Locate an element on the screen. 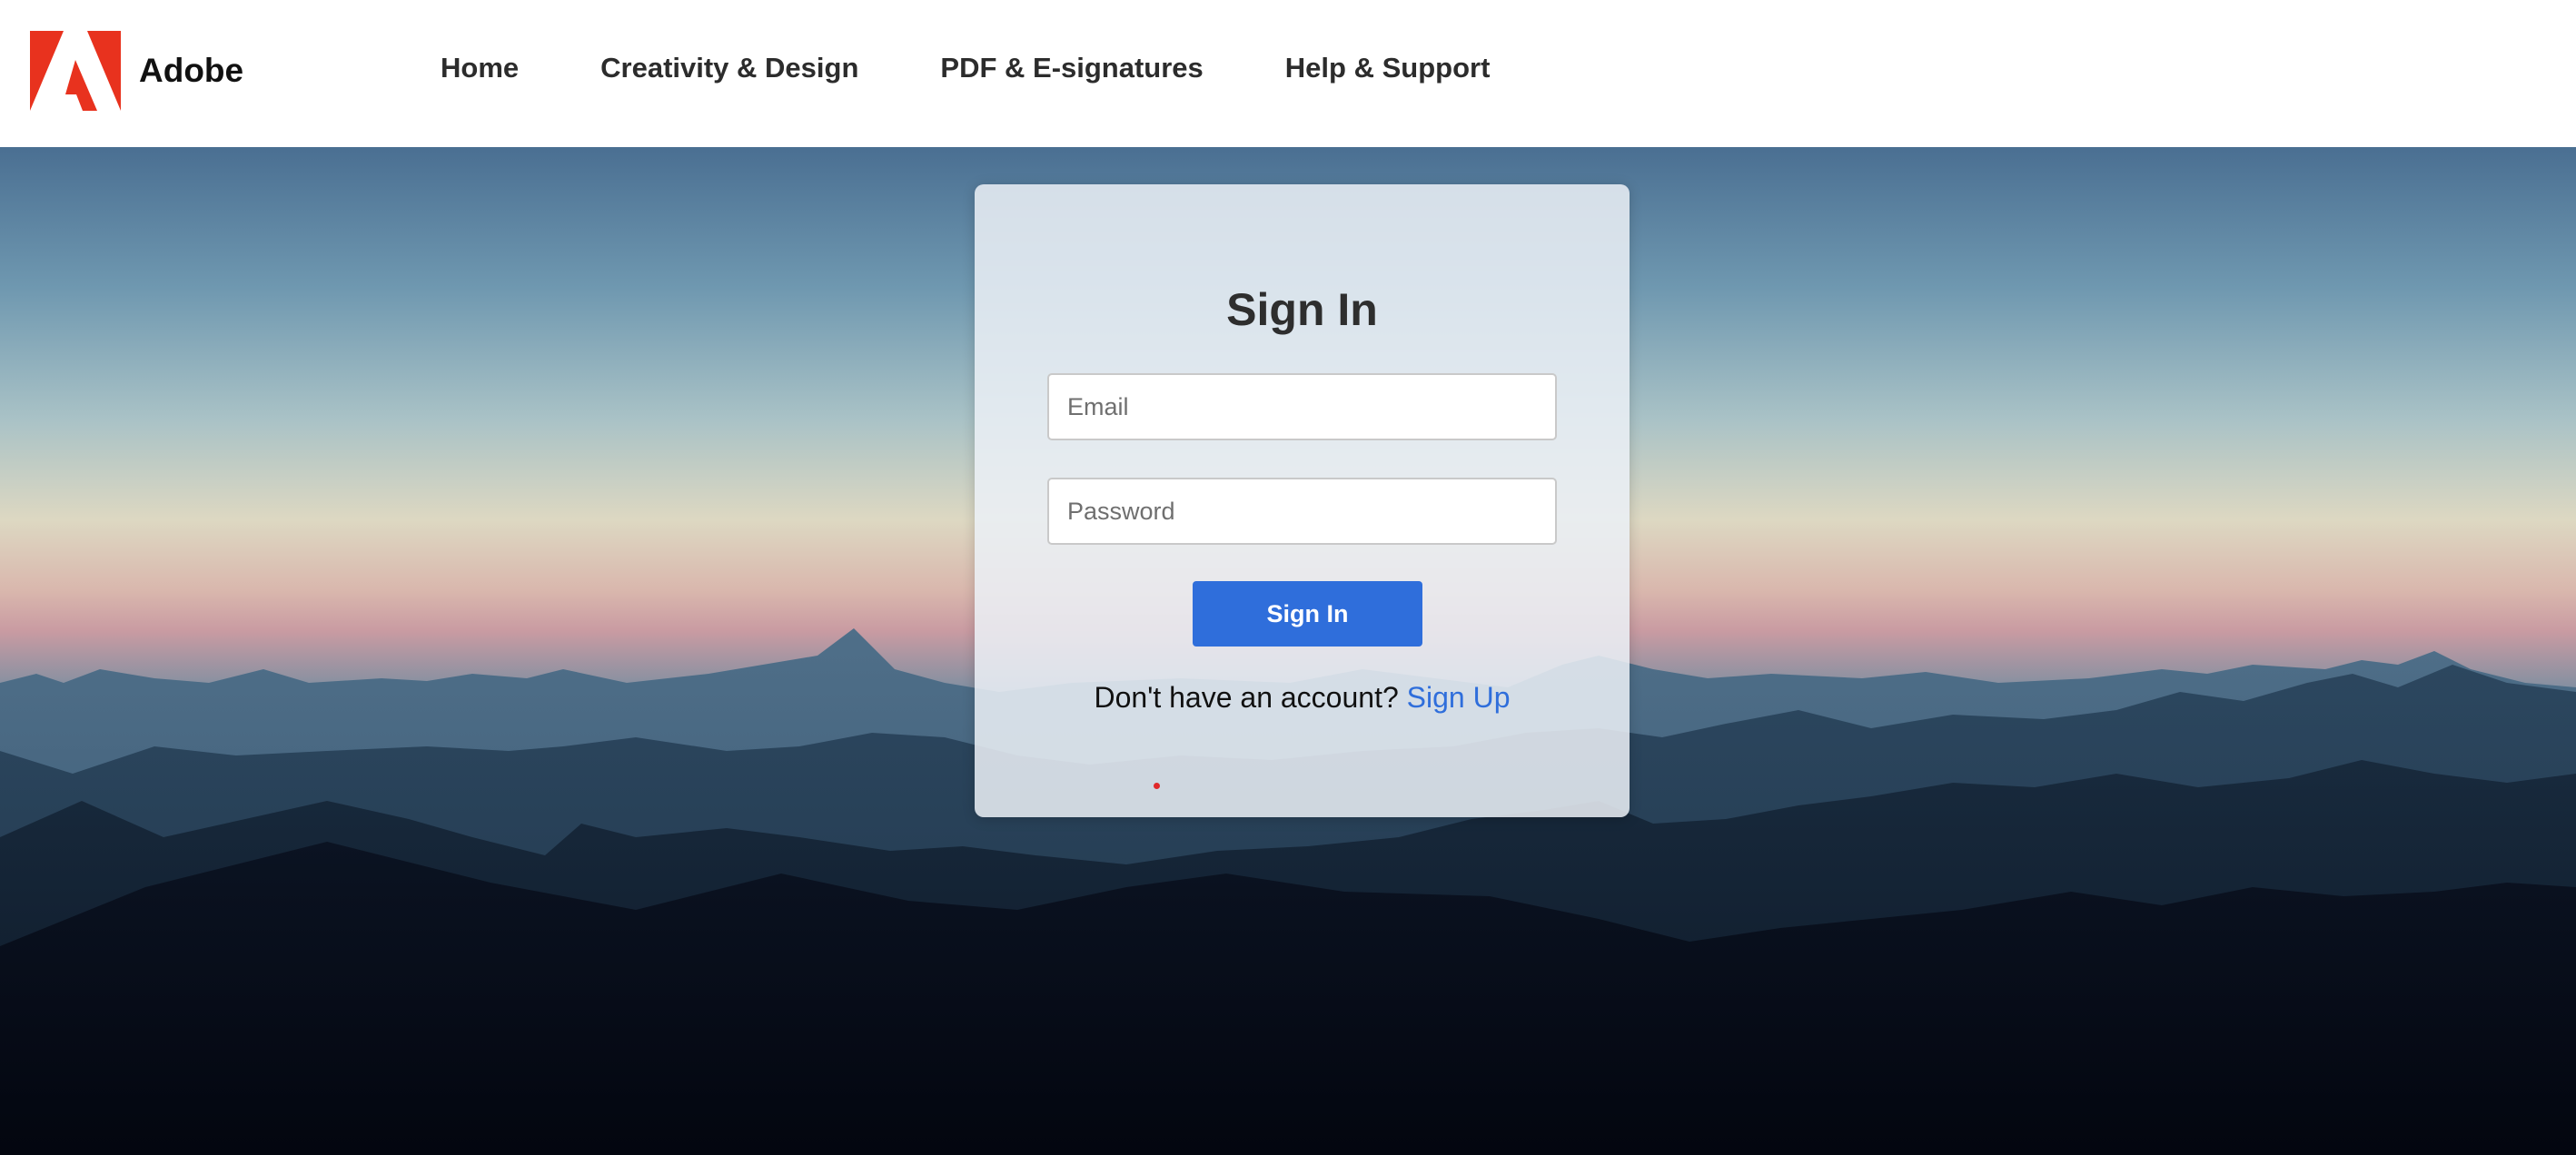 This screenshot has height=1155, width=2576. signin-button: Sign In is located at coordinates (1307, 614).